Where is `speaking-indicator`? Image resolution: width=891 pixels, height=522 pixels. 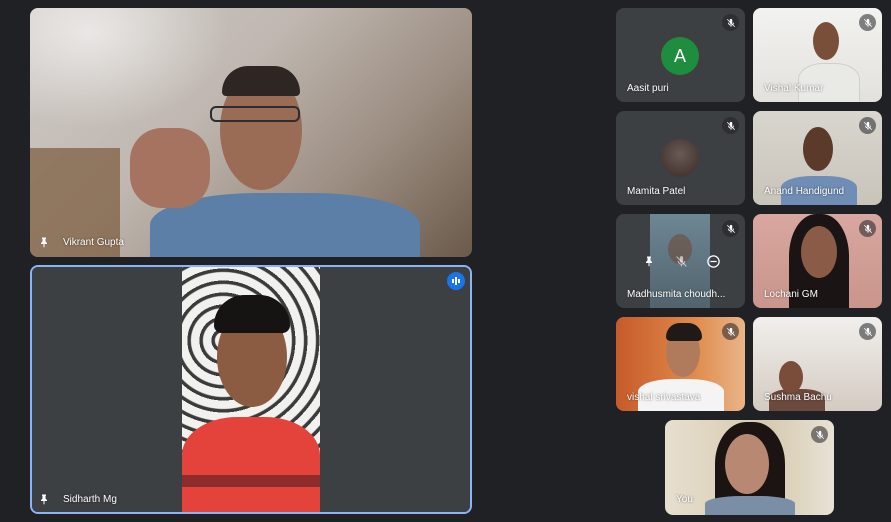 speaking-indicator is located at coordinates (456, 281).